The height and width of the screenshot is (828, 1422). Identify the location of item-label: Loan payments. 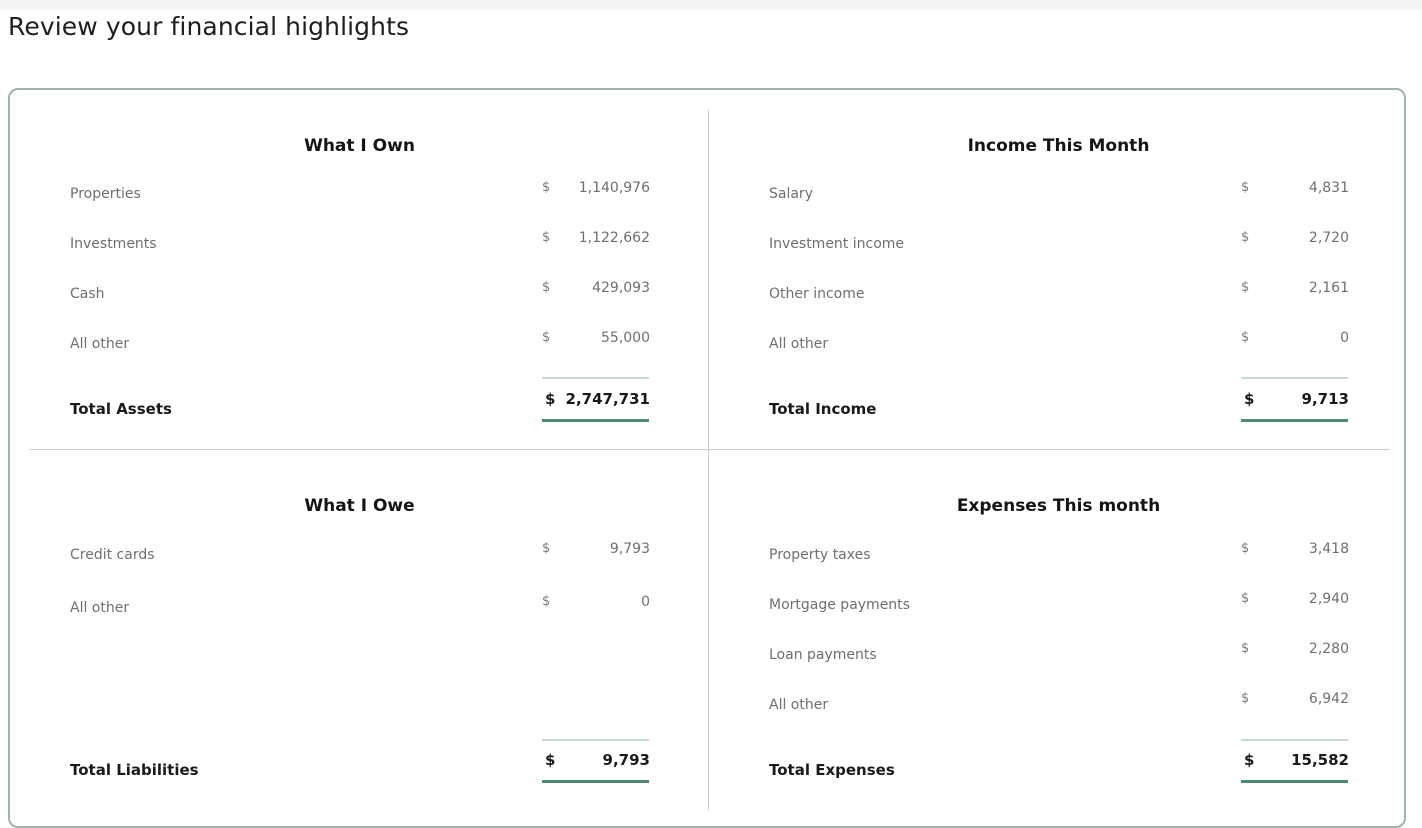
(823, 655).